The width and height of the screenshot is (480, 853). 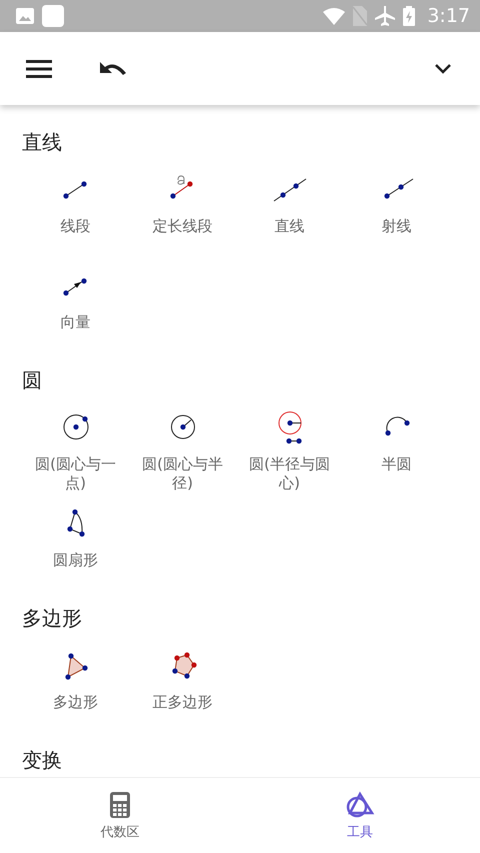 What do you see at coordinates (289, 219) in the screenshot?
I see `tool-button: 直线` at bounding box center [289, 219].